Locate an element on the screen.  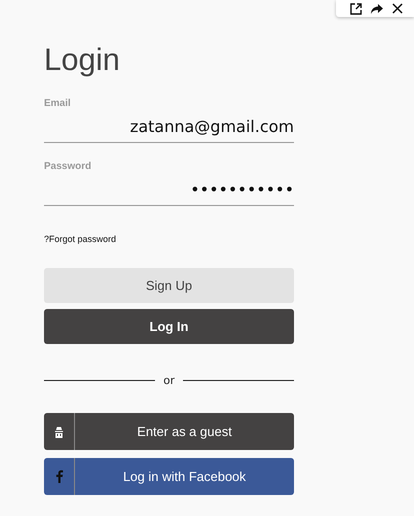
signup-button: Sign Up is located at coordinates (169, 285).